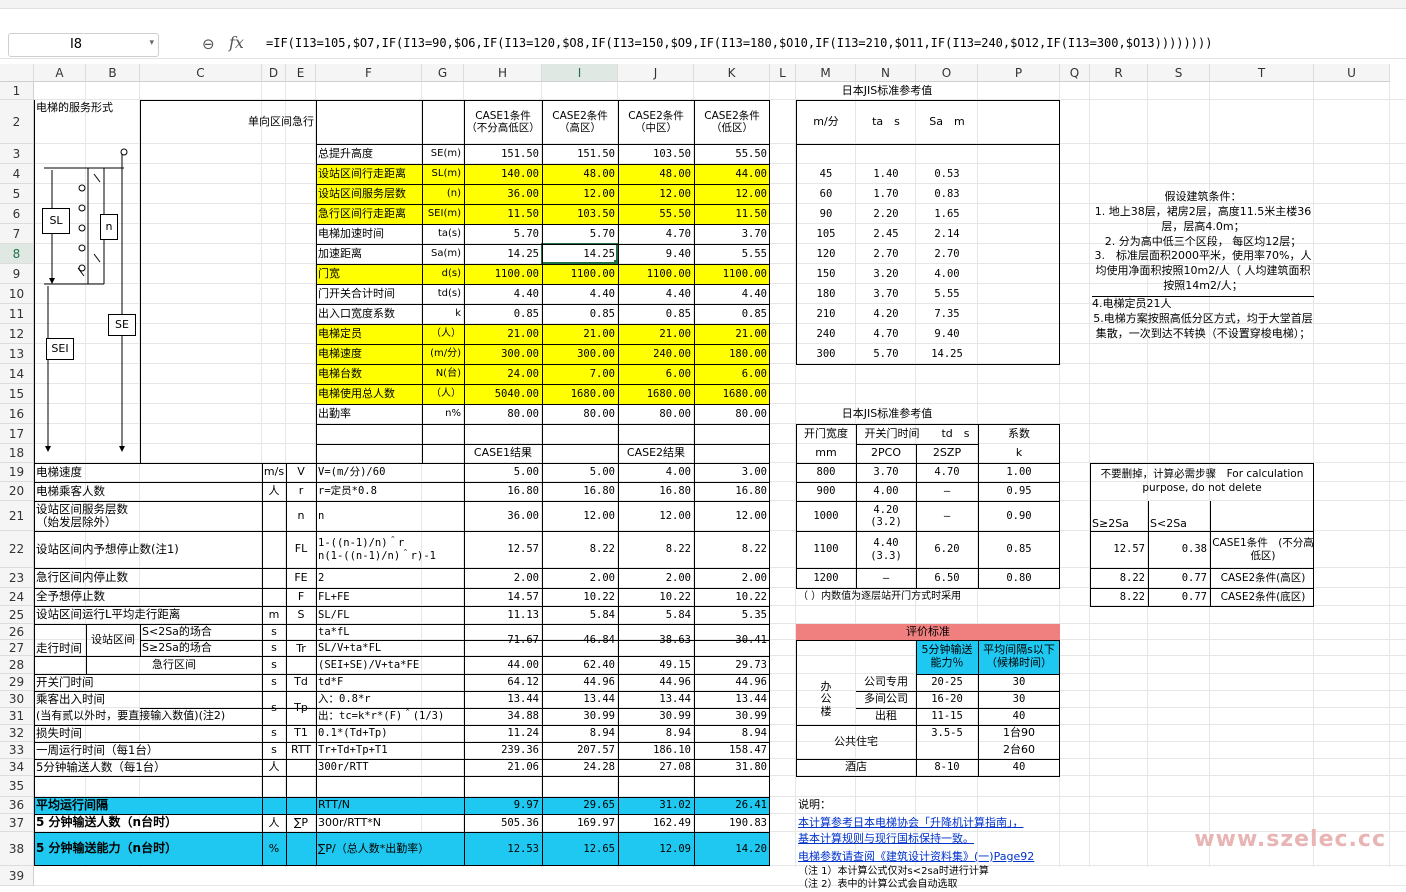 Image resolution: width=1406 pixels, height=892 pixels. What do you see at coordinates (886, 174) in the screenshot?
I see `jis-value: 1.40` at bounding box center [886, 174].